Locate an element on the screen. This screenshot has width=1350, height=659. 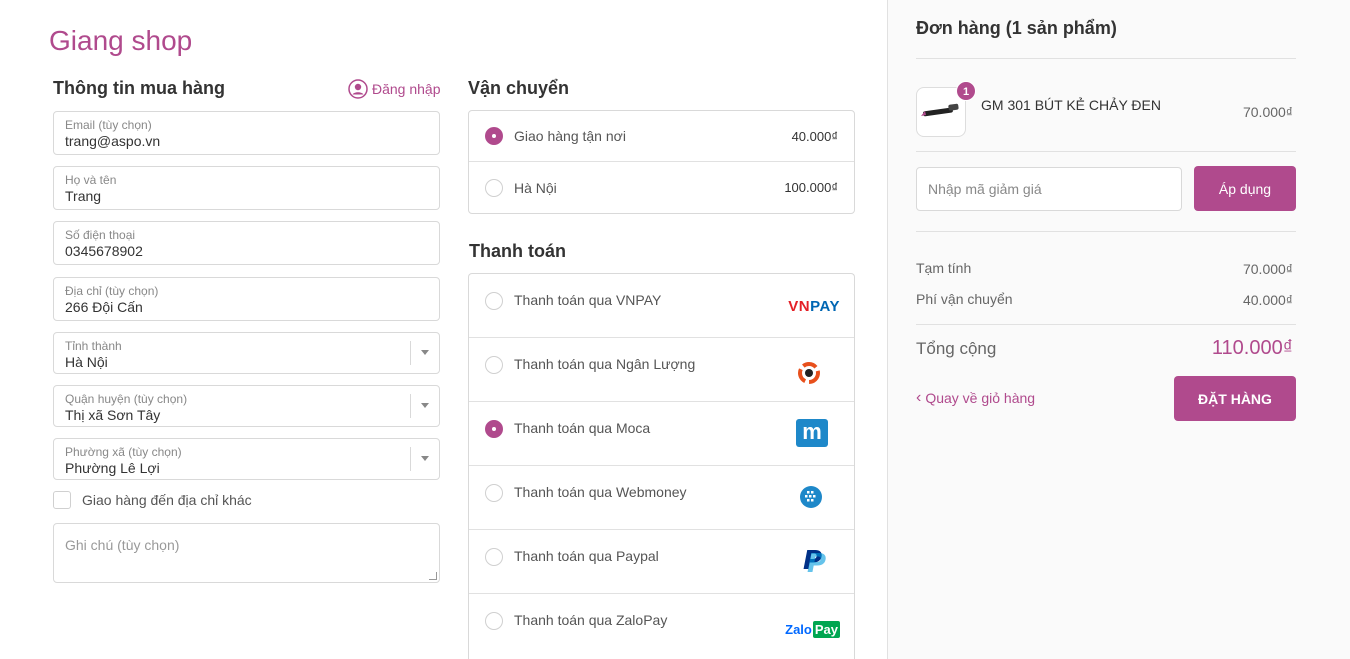
payment-option-webmoney: Thanh toán qua Webmoney is located at coordinates (661, 498).